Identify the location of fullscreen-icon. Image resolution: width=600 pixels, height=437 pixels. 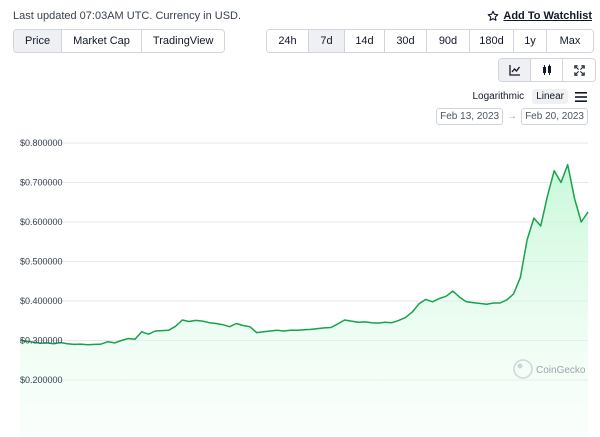
(579, 70).